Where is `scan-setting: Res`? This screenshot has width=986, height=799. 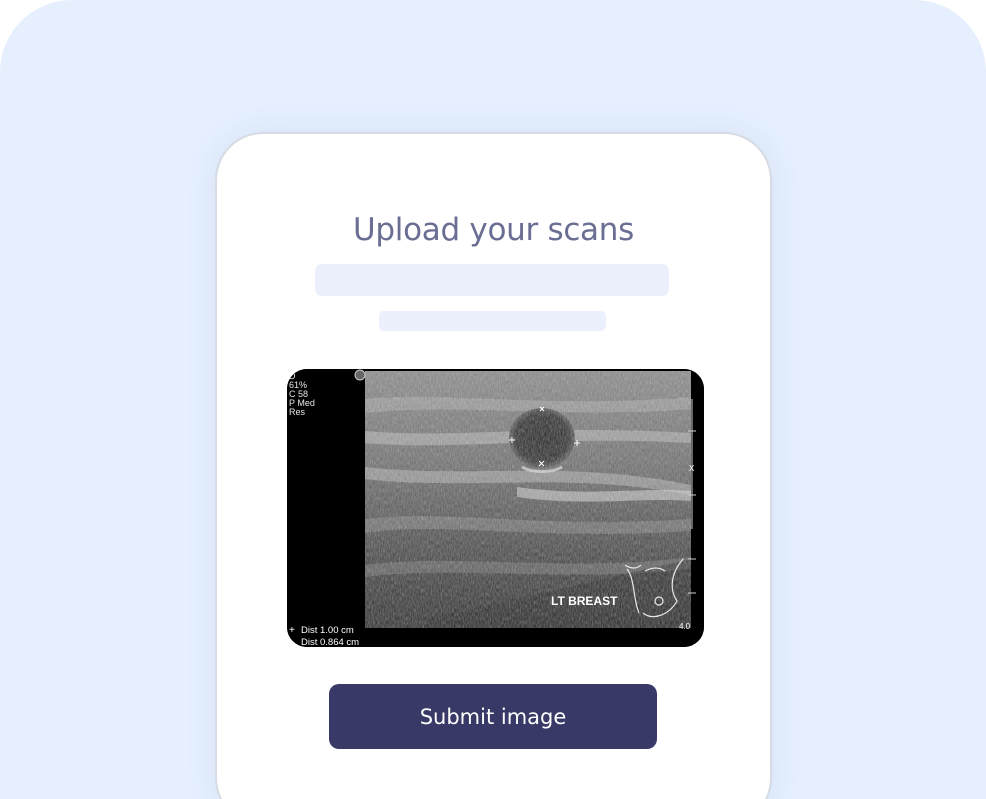 scan-setting: Res is located at coordinates (297, 412).